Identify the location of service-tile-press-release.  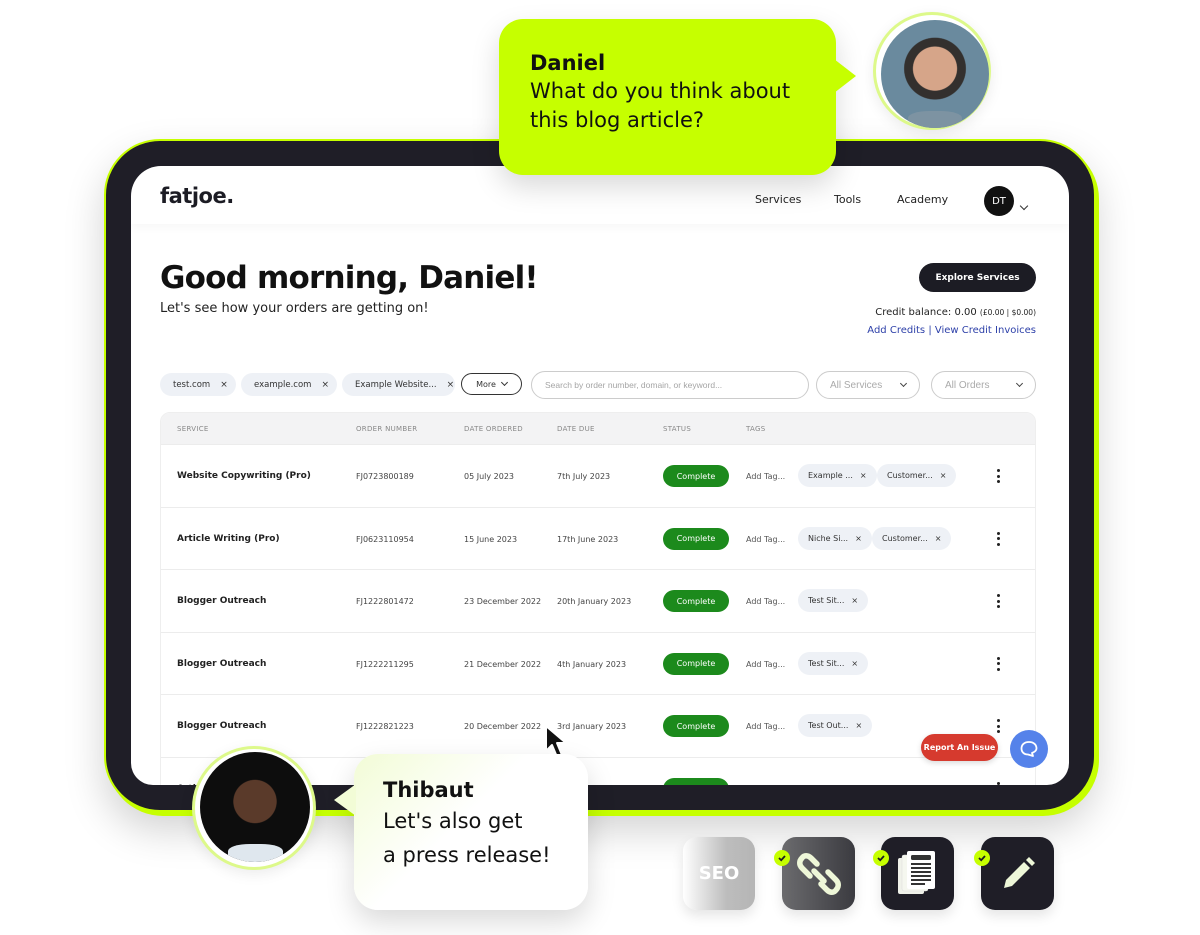
(917, 873).